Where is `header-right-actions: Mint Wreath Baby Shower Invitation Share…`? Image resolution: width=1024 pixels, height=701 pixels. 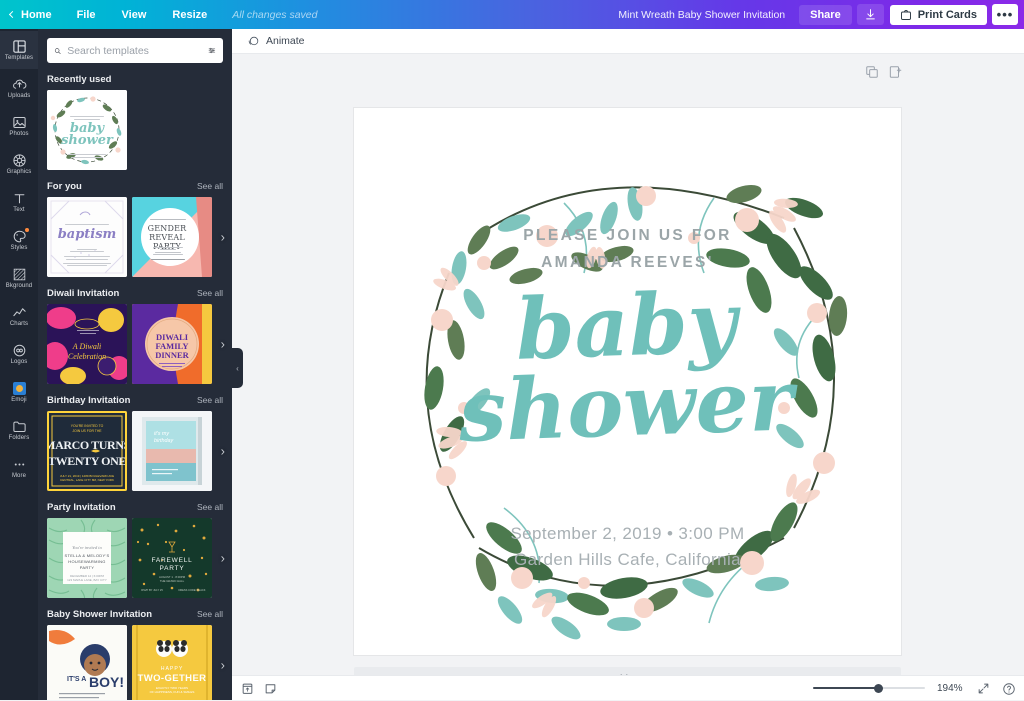 header-right-actions: Mint Wreath Baby Shower Invitation Share… is located at coordinates (821, 14).